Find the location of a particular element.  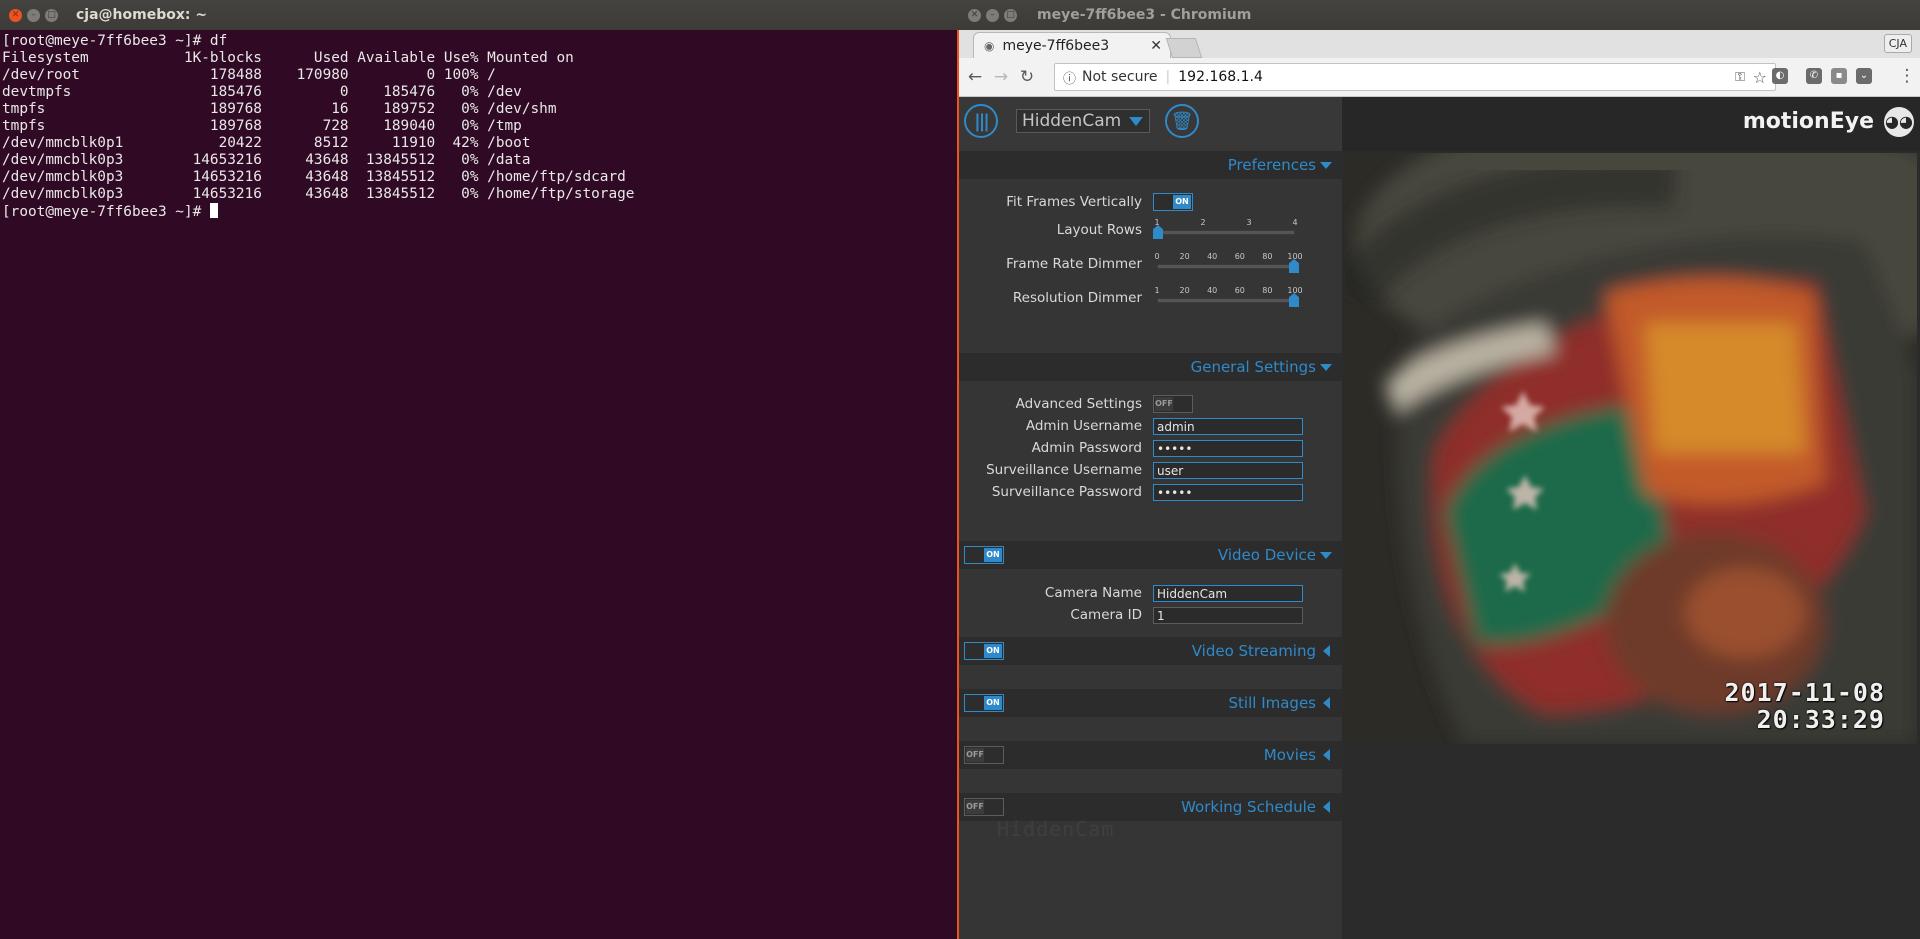

trash-icon: 🗑︎ is located at coordinates (1182, 121).